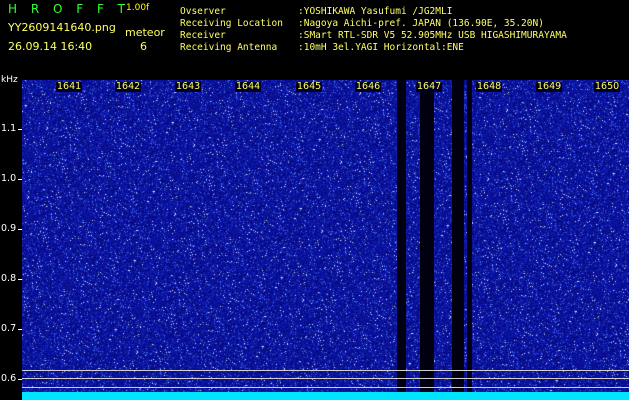 The height and width of the screenshot is (400, 629). Describe the element at coordinates (309, 86) in the screenshot. I see `x-tick: 1645` at that location.